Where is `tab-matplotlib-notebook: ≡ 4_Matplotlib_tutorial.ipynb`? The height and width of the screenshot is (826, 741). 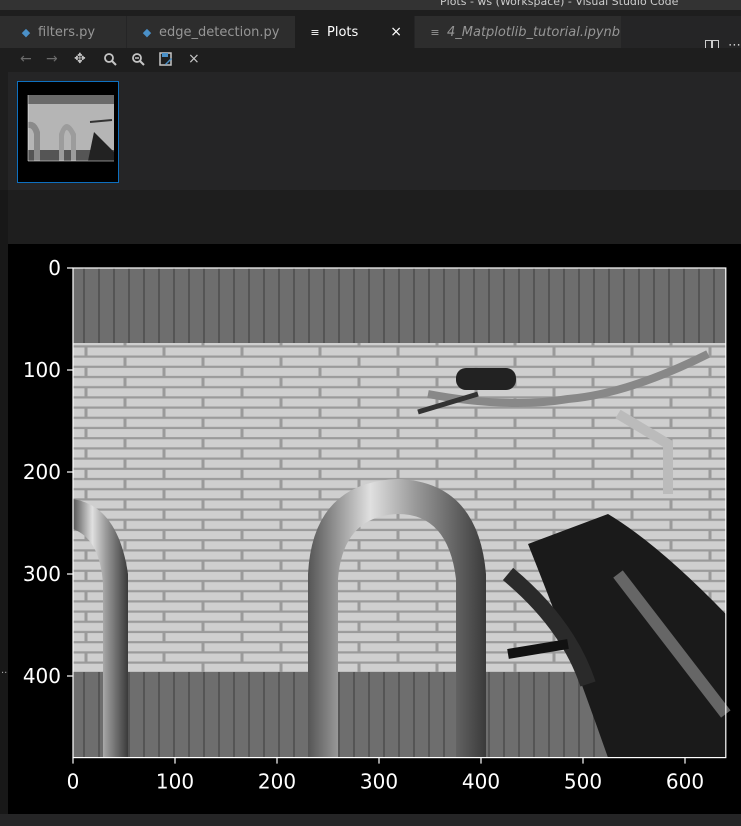
tab-matplotlib-notebook: ≡ 4_Matplotlib_tutorial.ipynb is located at coordinates (518, 32).